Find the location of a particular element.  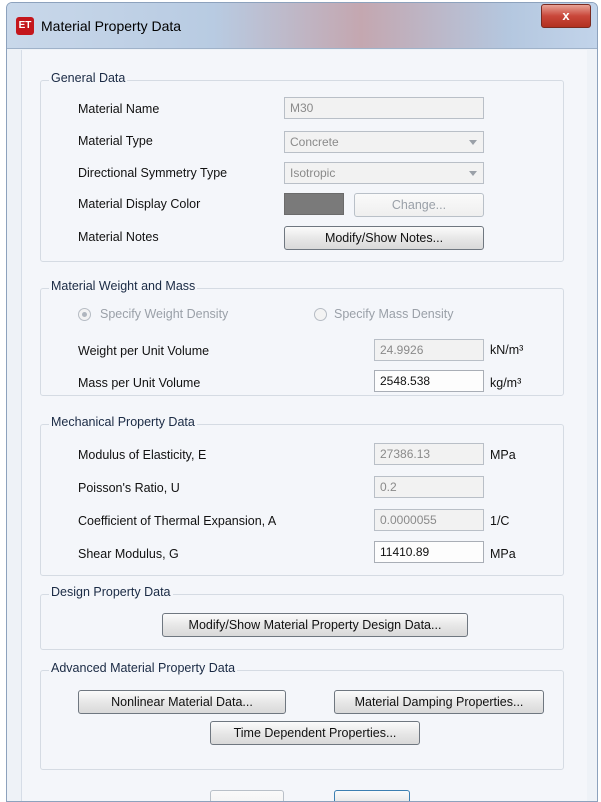

ok-button is located at coordinates (247, 795).